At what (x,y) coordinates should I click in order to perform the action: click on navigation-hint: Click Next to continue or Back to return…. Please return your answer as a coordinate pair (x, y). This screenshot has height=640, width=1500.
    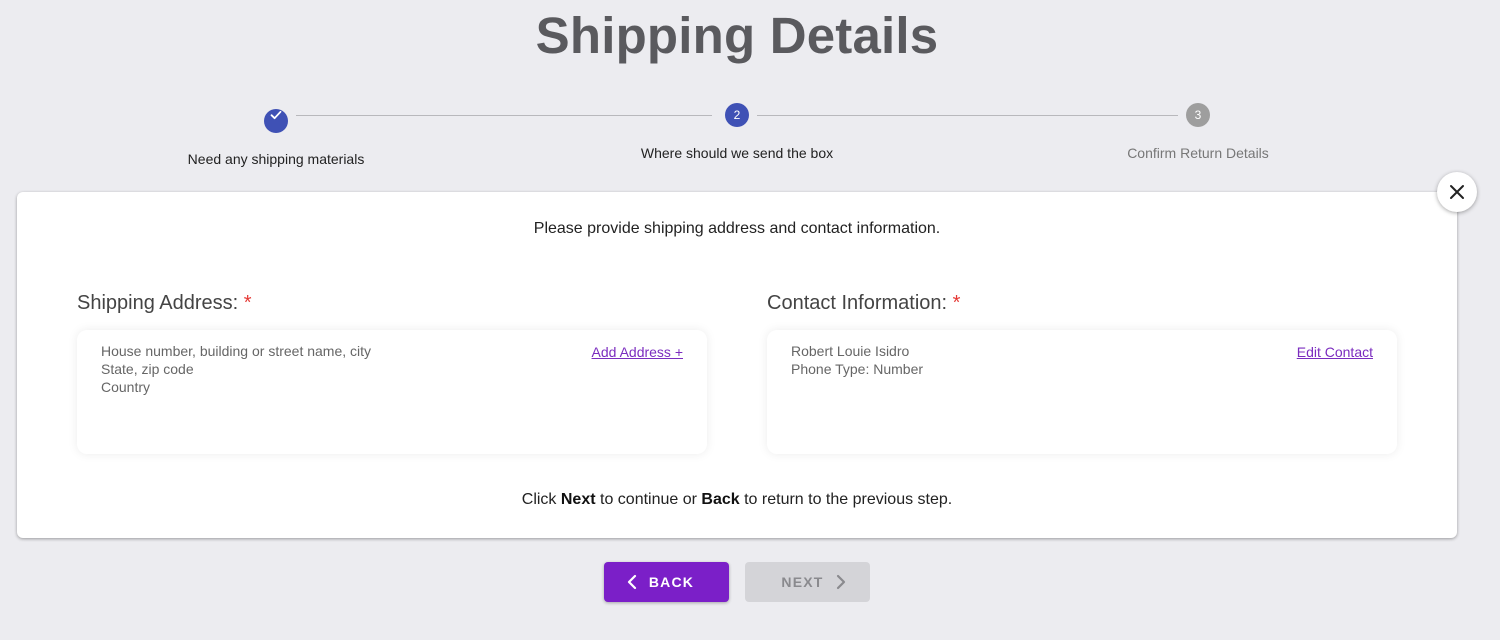
    Looking at the image, I should click on (737, 500).